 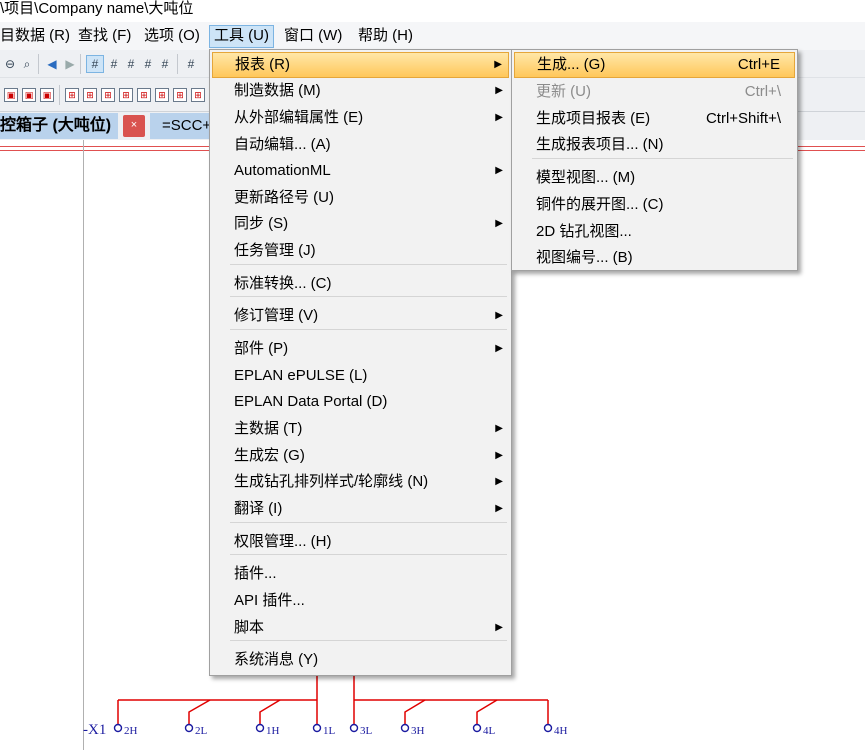 I want to click on grid-b-icon: #, so click(x=114, y=64).